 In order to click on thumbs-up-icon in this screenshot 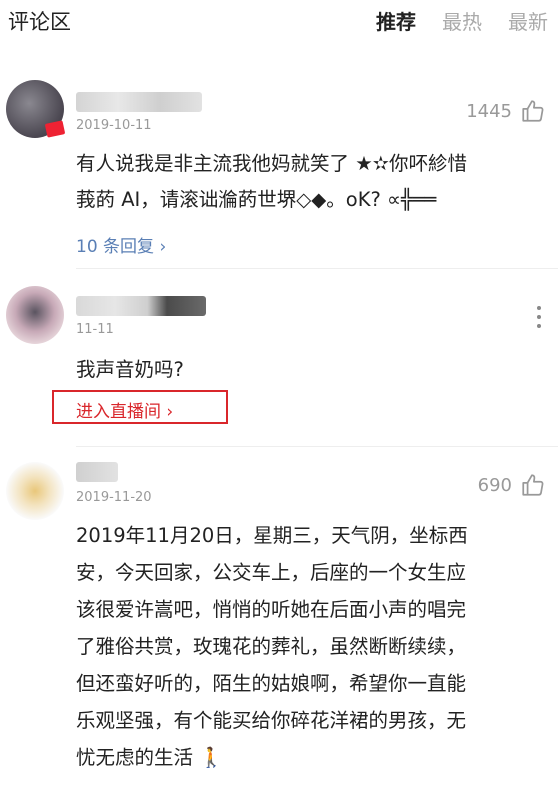, I will do `click(533, 485)`.